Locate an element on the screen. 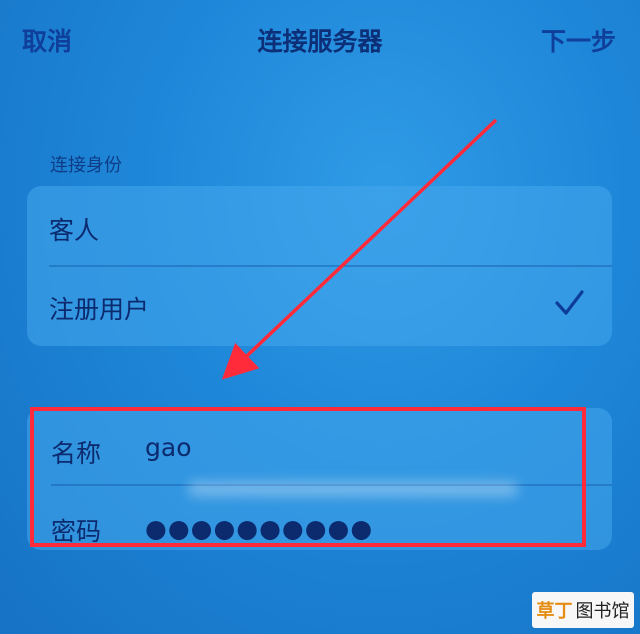 This screenshot has height=634, width=640. watermark-text-b: 图书馆 is located at coordinates (602, 611).